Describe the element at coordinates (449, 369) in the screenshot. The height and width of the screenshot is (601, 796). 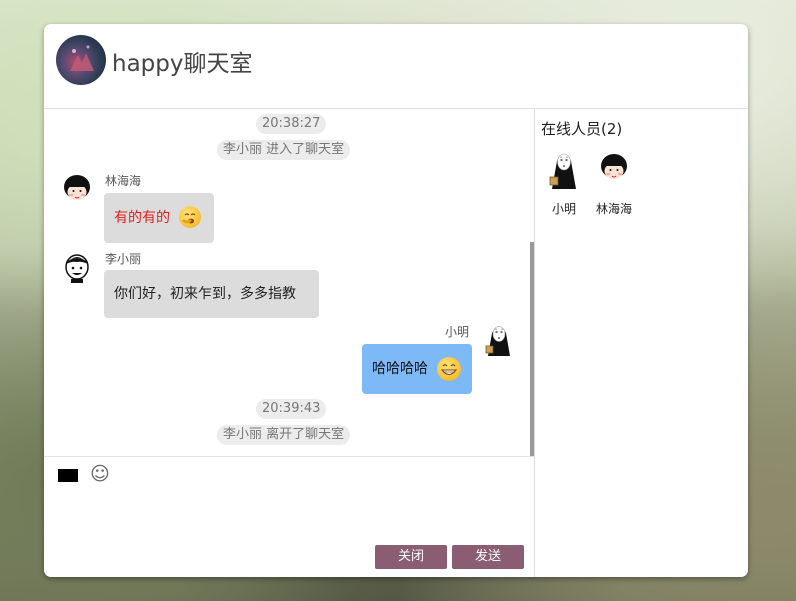
I see `grinning-face-emoji` at that location.